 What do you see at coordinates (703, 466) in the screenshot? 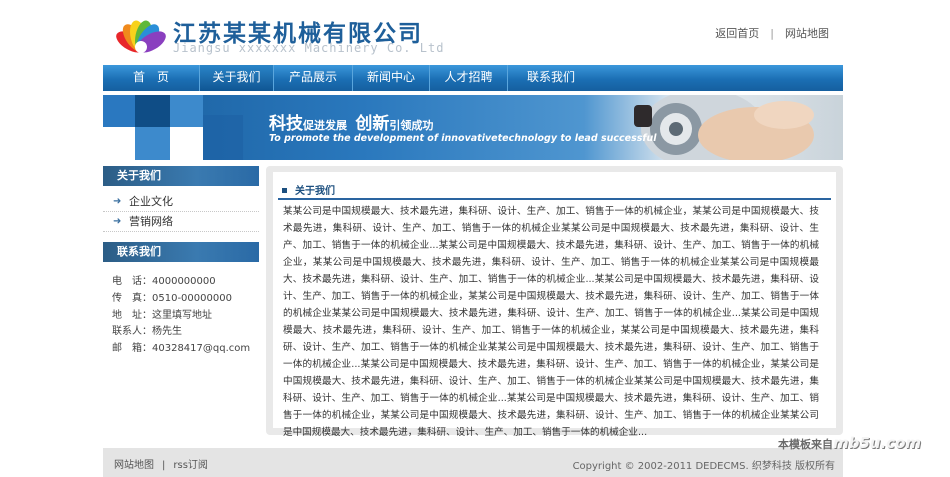
I see `copyright: Copyright © 2002-2011 DEDECMS. 织梦科技 版权所有` at bounding box center [703, 466].